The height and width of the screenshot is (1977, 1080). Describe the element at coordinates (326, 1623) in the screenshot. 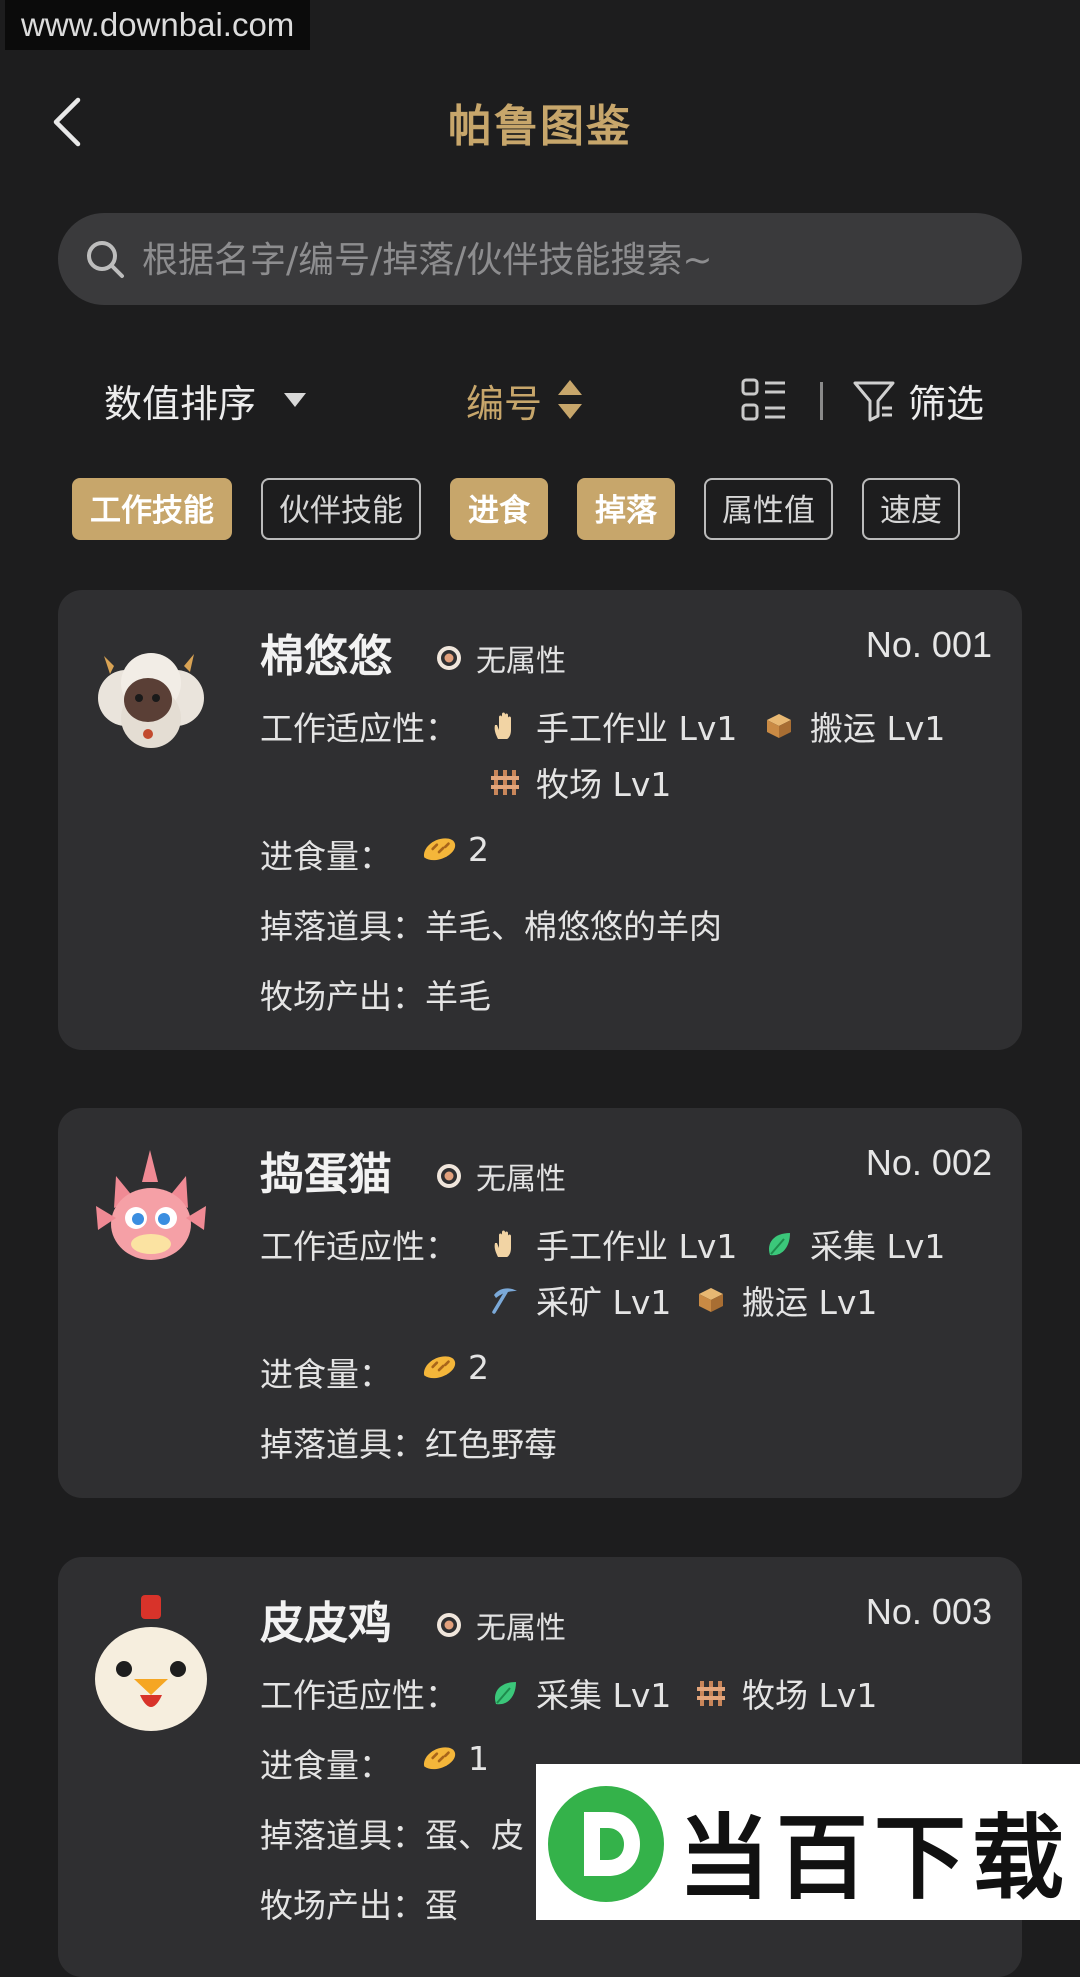

I see `pal-name: 皮皮鸡` at that location.